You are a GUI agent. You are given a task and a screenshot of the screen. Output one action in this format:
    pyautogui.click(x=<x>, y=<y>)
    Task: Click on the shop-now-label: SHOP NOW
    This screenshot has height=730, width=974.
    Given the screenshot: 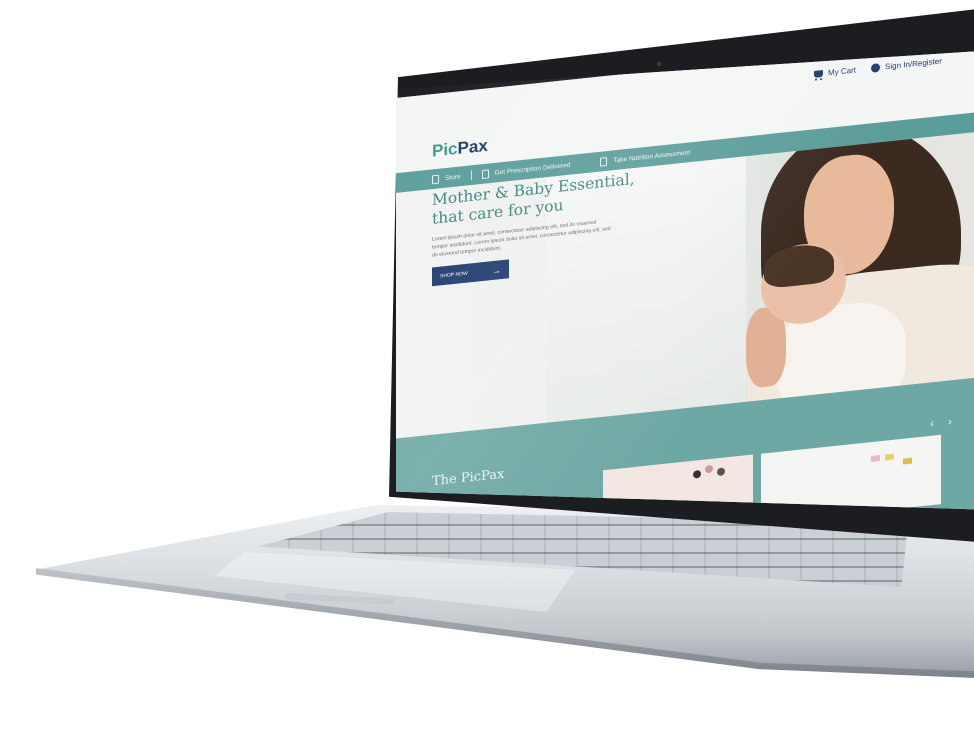 What is the action you would take?
    pyautogui.click(x=454, y=275)
    